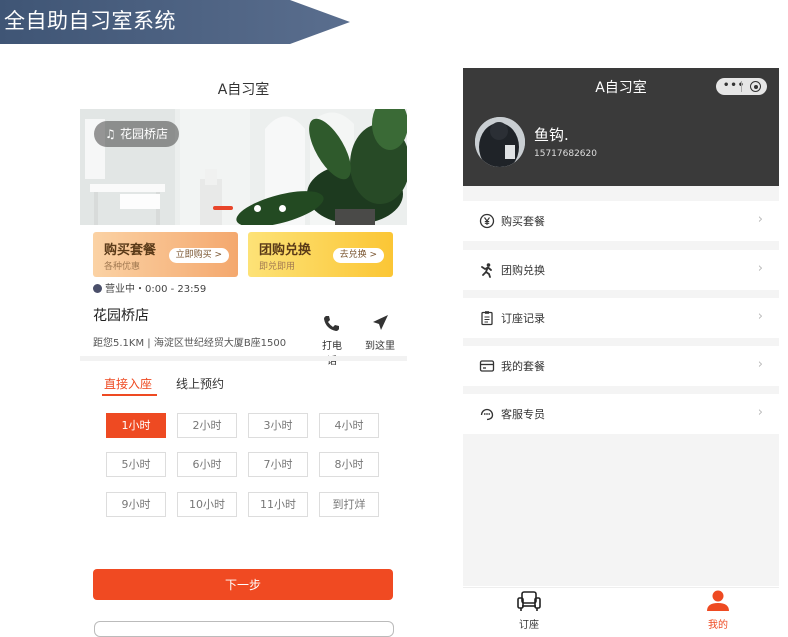 The height and width of the screenshot is (637, 788). What do you see at coordinates (122, 267) in the screenshot?
I see `buy-package-sub: 各种优惠` at bounding box center [122, 267].